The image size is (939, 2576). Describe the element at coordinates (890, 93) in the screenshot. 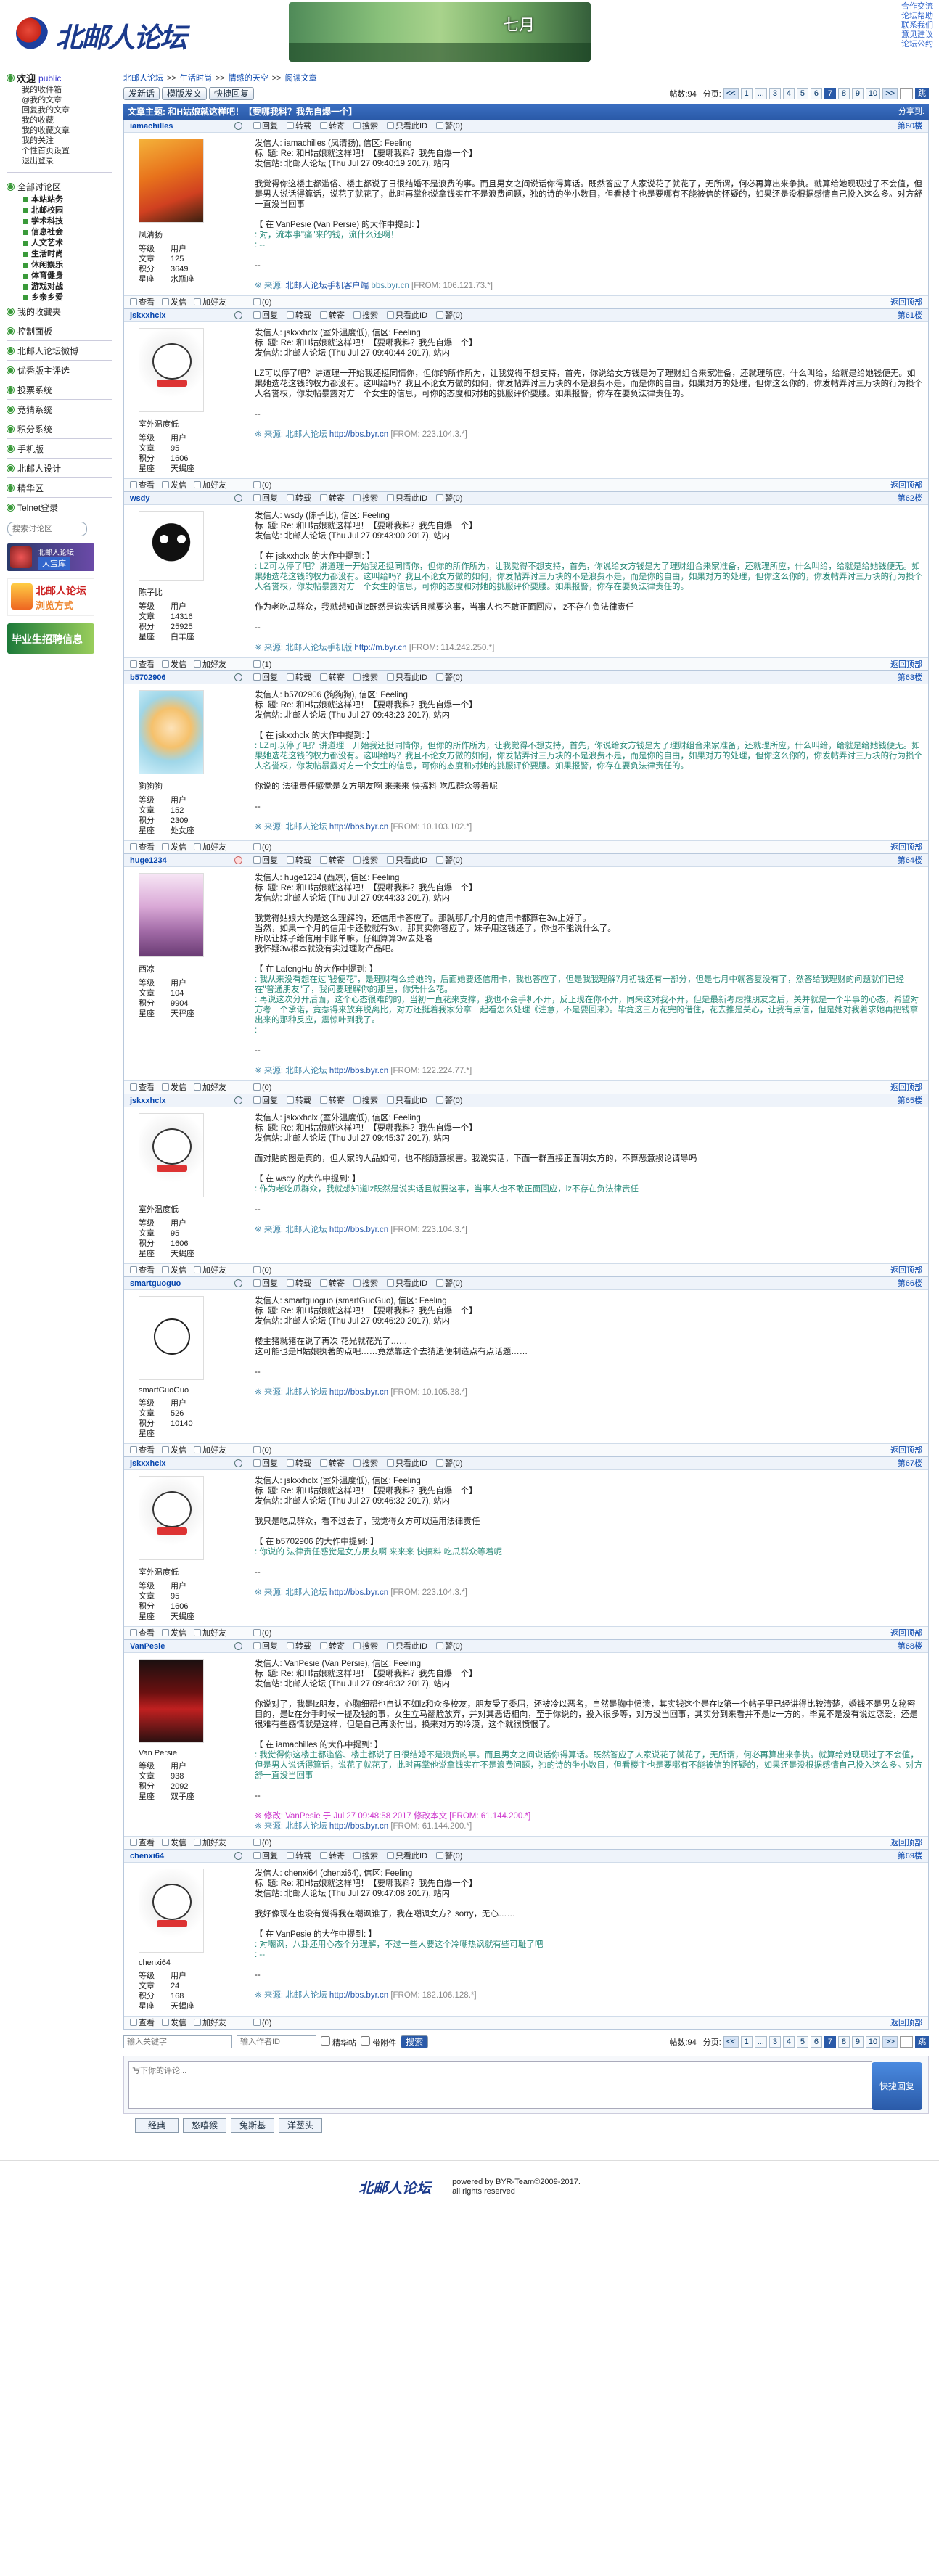

I see `next-page-button: >>` at that location.